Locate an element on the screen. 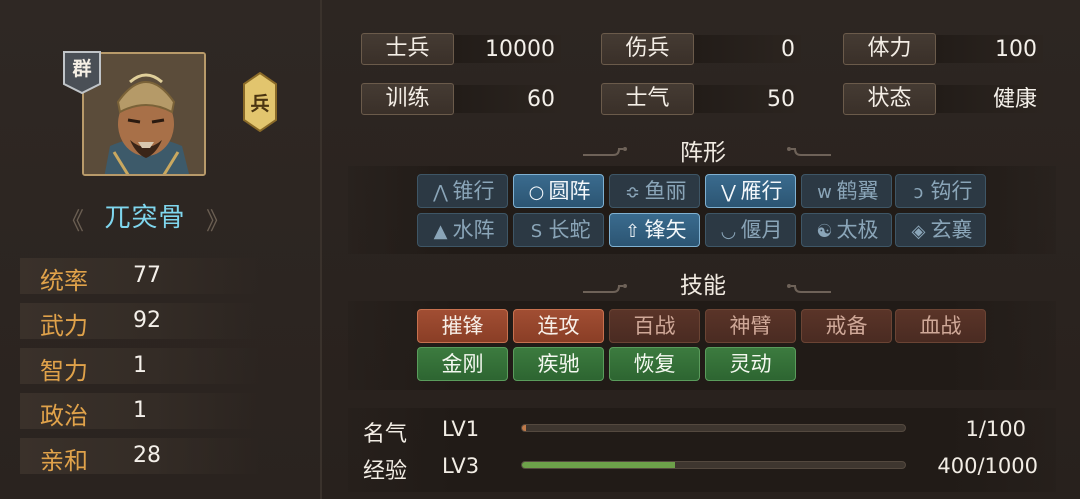 The image size is (1080, 499). stat-row-command: 统率 77 is located at coordinates (140, 276).